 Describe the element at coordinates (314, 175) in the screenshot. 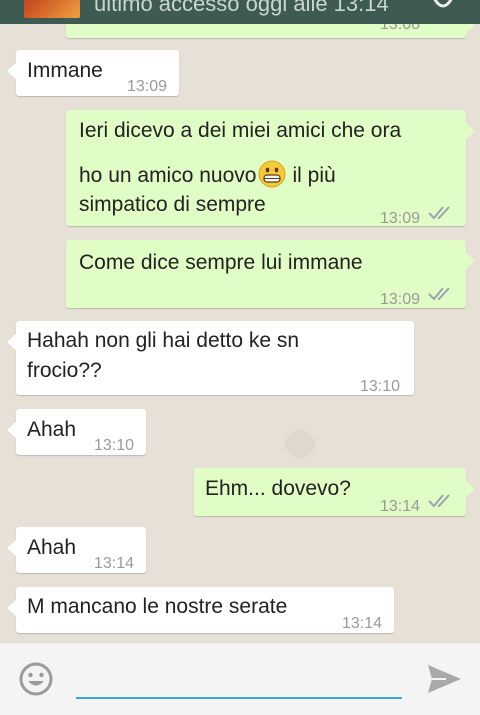

I see `message-text-part: il più` at that location.